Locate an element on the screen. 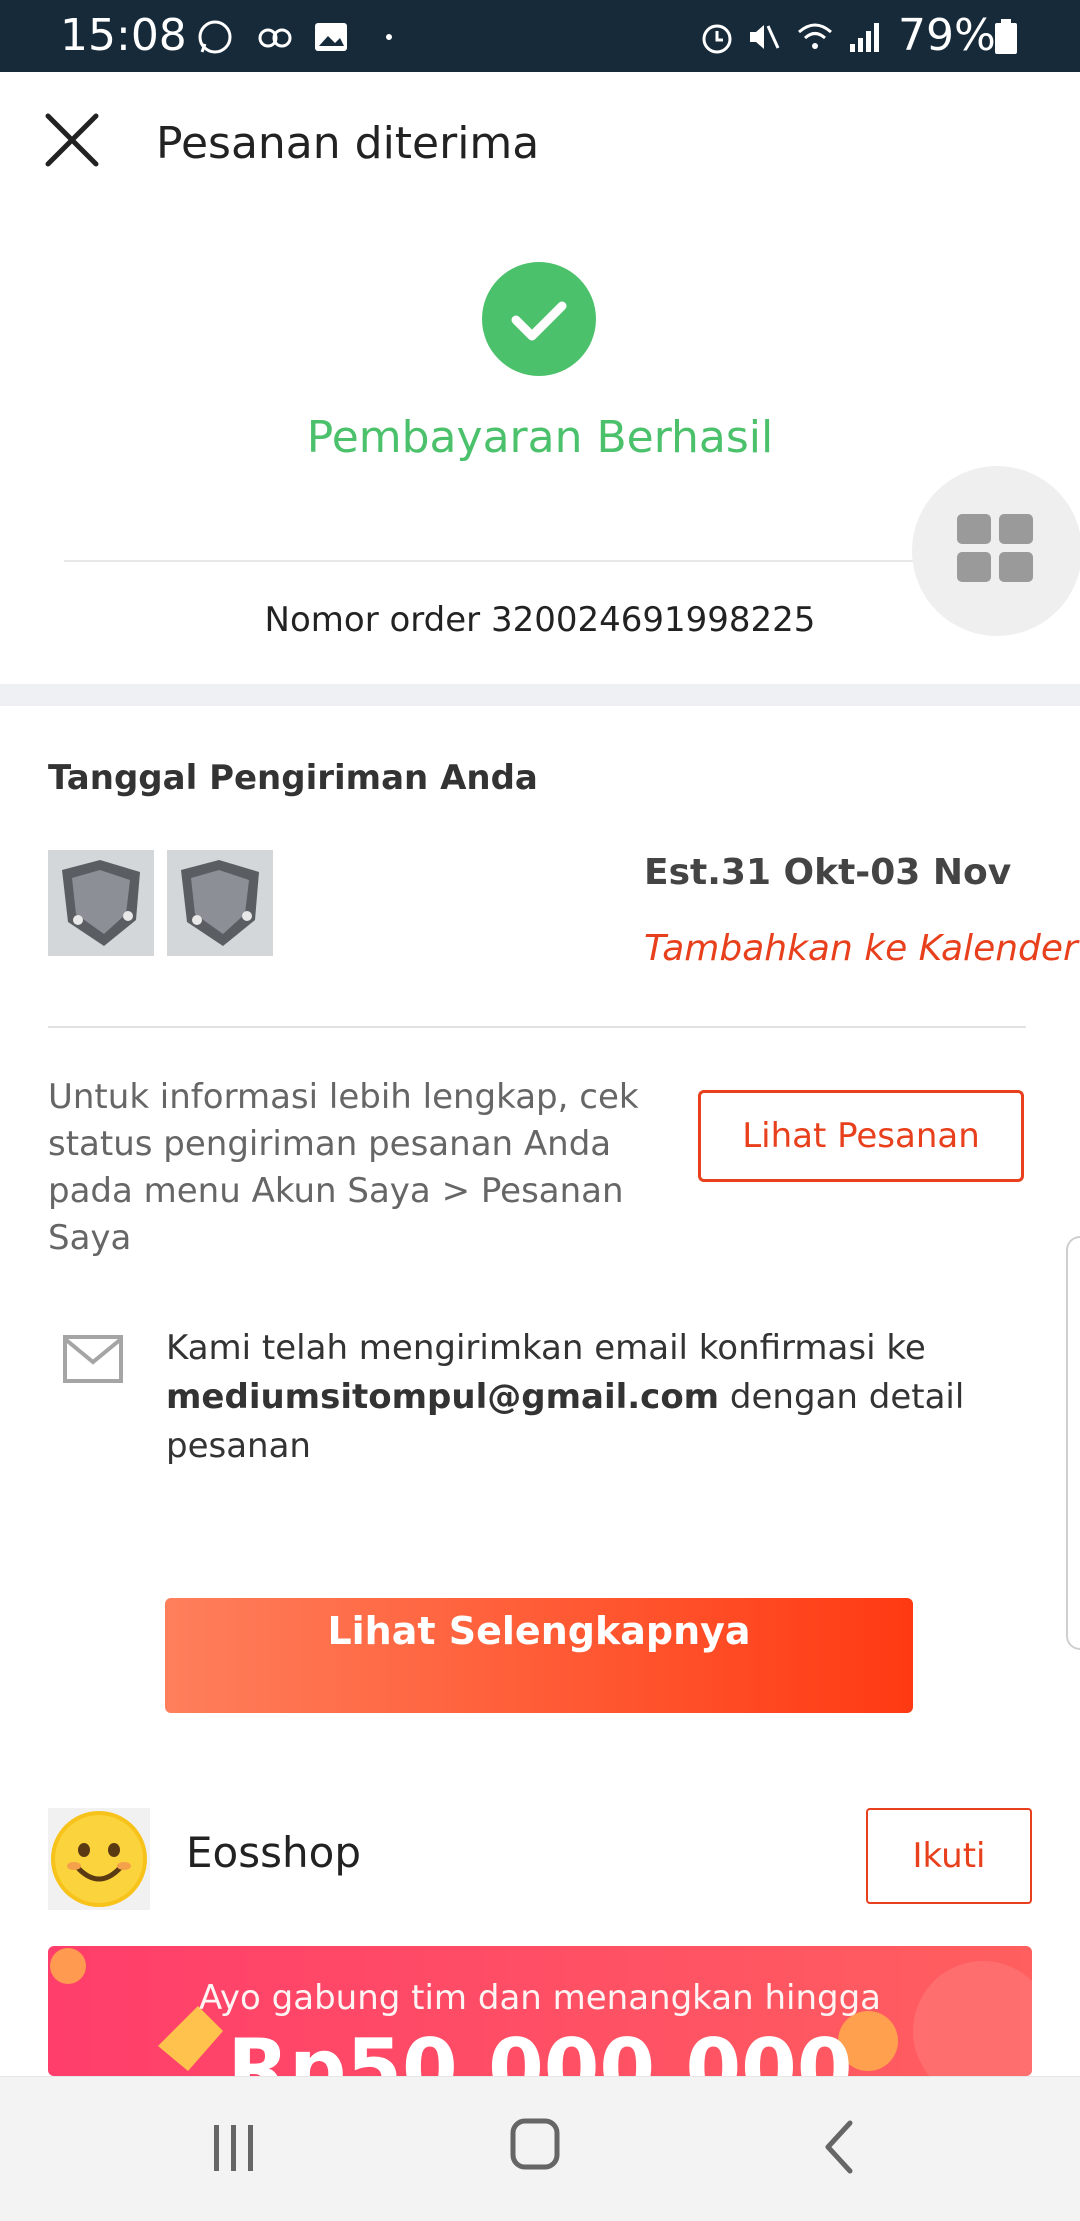 The image size is (1080, 2221). battery-percent: 79% is located at coordinates (947, 35).